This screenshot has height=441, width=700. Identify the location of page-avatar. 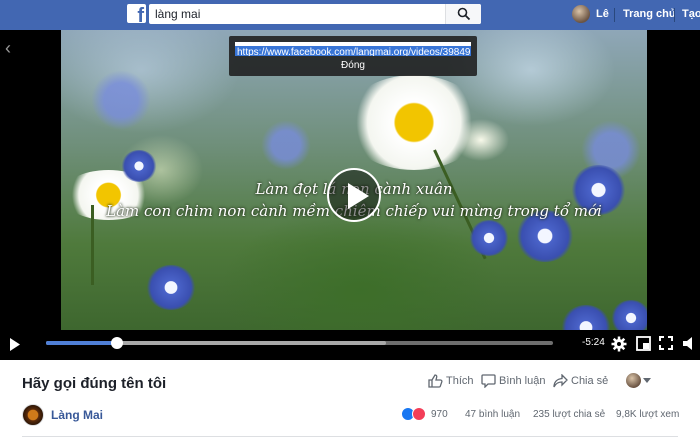
(33, 415).